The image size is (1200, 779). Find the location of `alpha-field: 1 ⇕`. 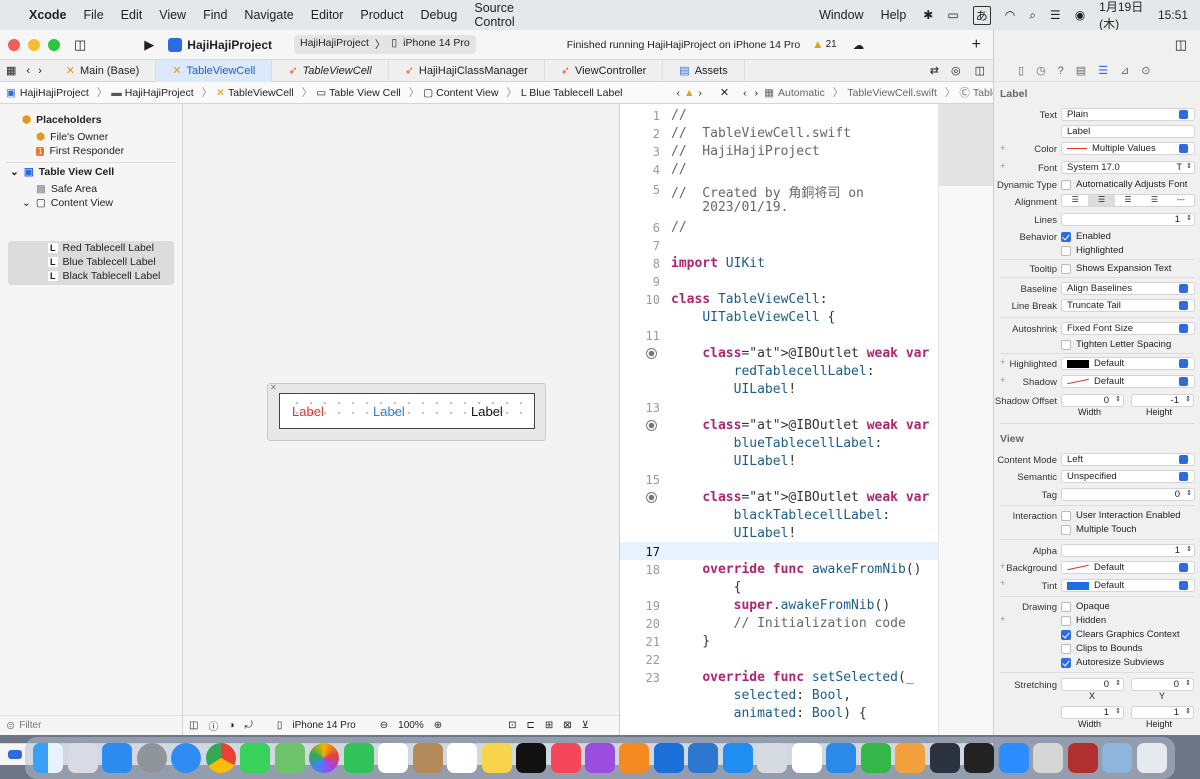

alpha-field: 1 ⇕ is located at coordinates (1128, 550).